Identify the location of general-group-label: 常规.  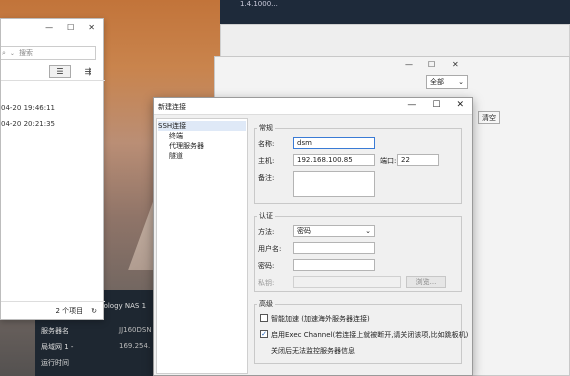
(266, 128).